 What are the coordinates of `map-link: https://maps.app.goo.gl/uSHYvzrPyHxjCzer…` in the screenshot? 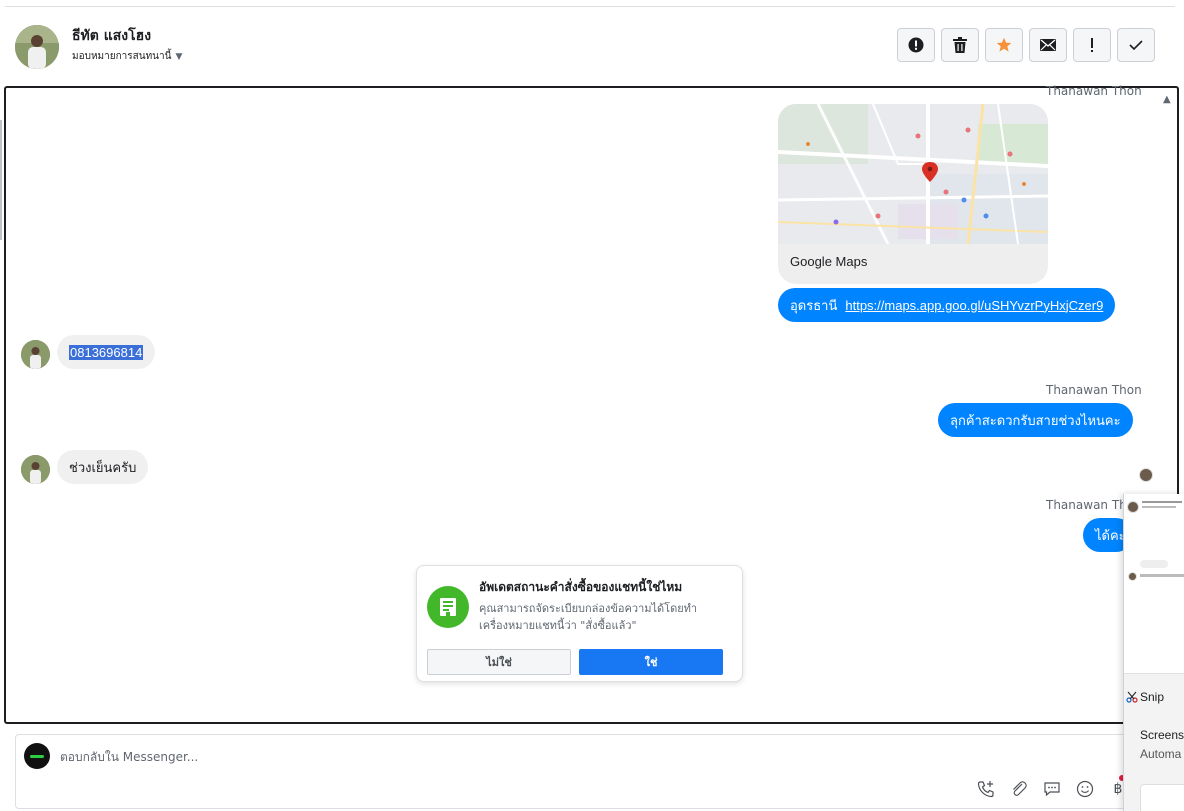 It's located at (974, 305).